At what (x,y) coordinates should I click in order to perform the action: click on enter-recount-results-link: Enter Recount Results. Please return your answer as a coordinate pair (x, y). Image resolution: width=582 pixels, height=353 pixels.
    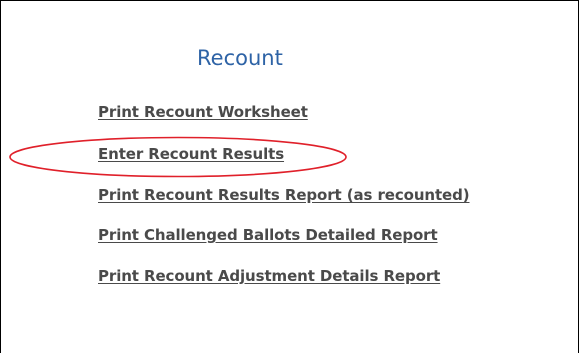
    Looking at the image, I should click on (191, 154).